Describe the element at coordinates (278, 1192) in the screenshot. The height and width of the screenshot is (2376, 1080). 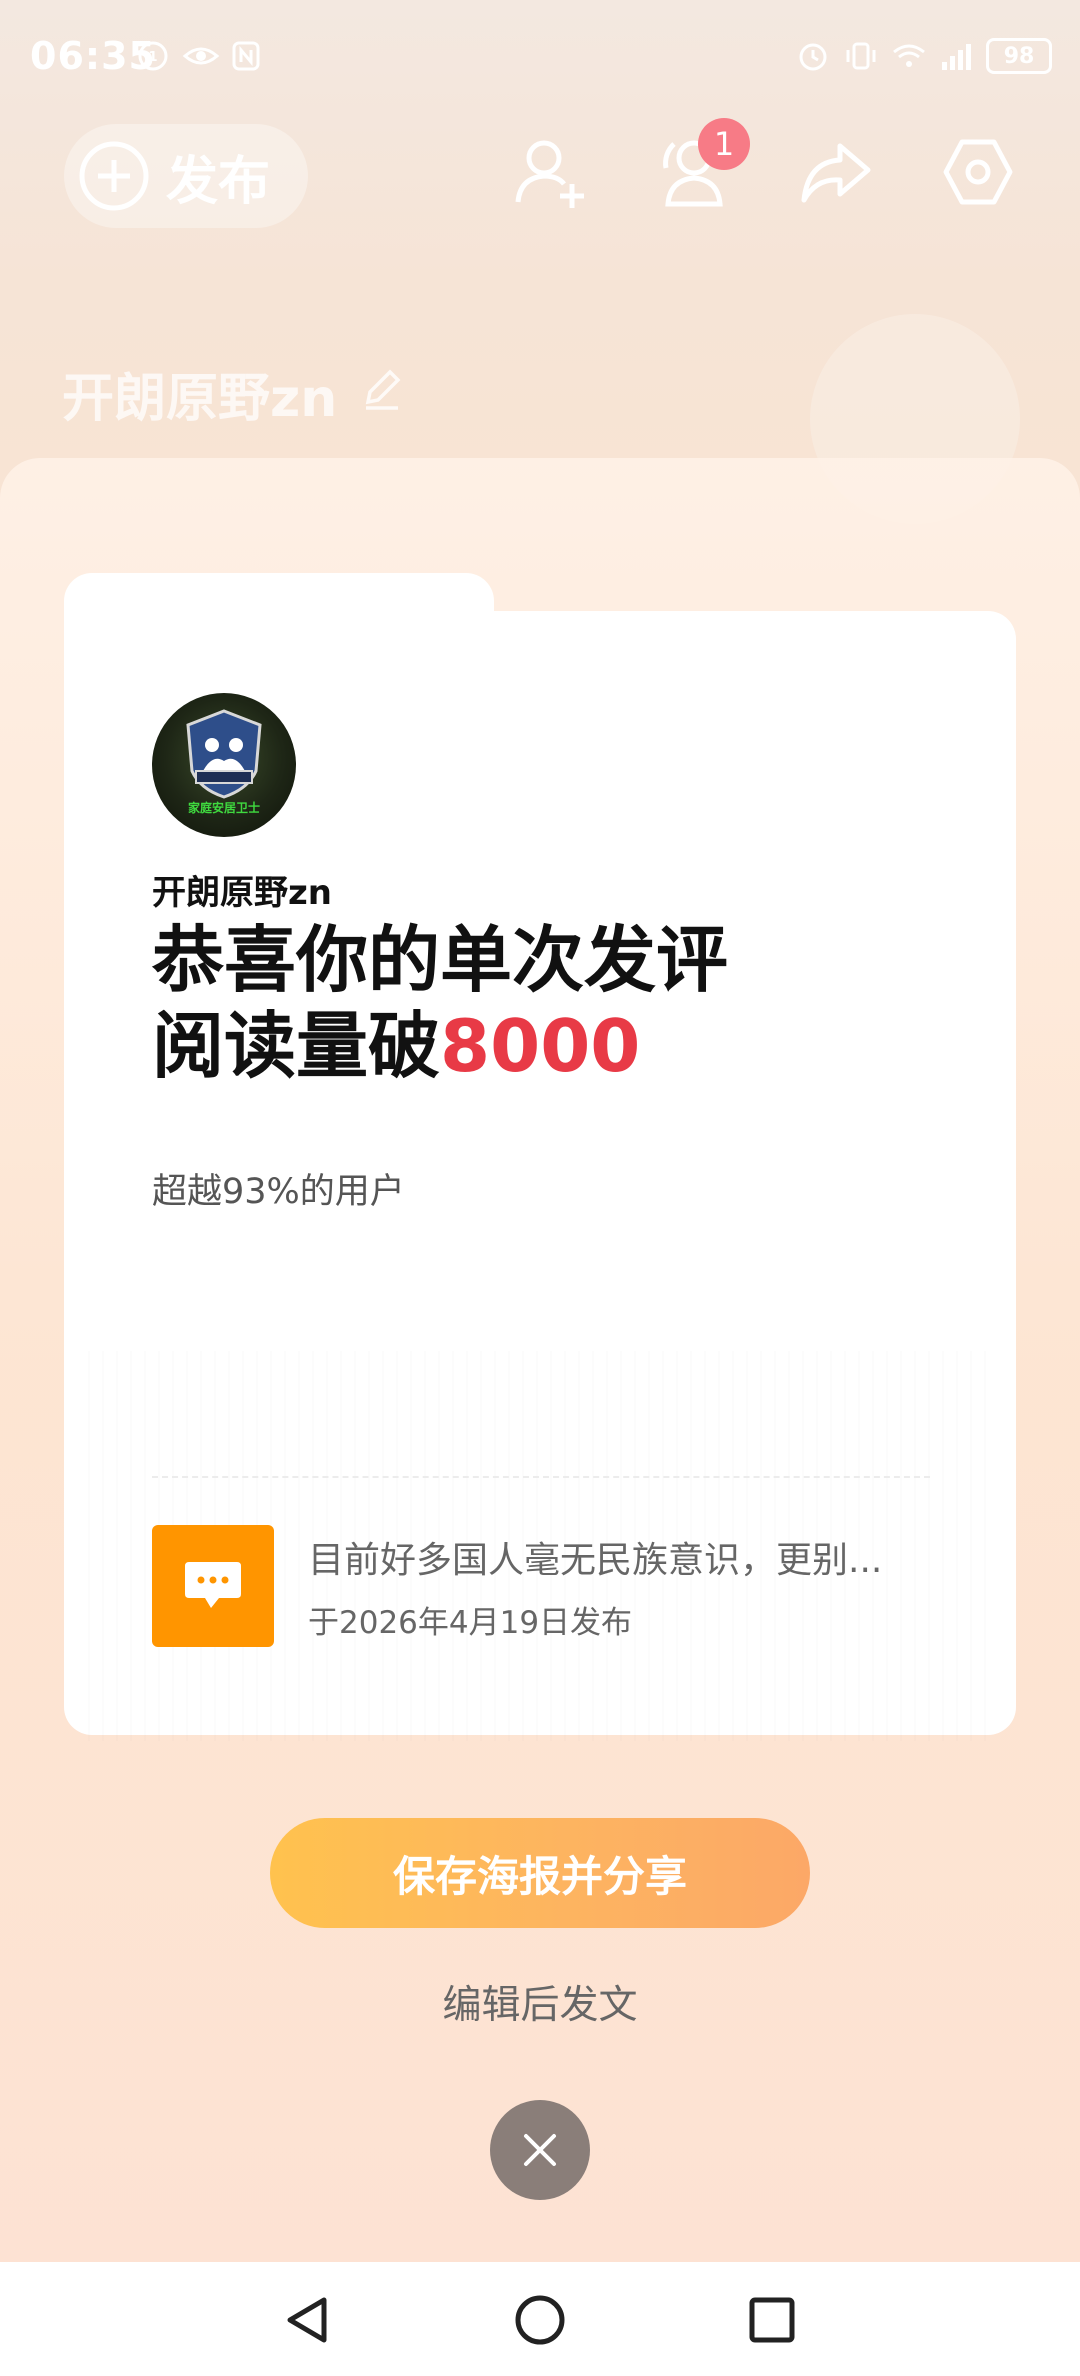
I see `ranking-text: 超越93%的用户` at that location.